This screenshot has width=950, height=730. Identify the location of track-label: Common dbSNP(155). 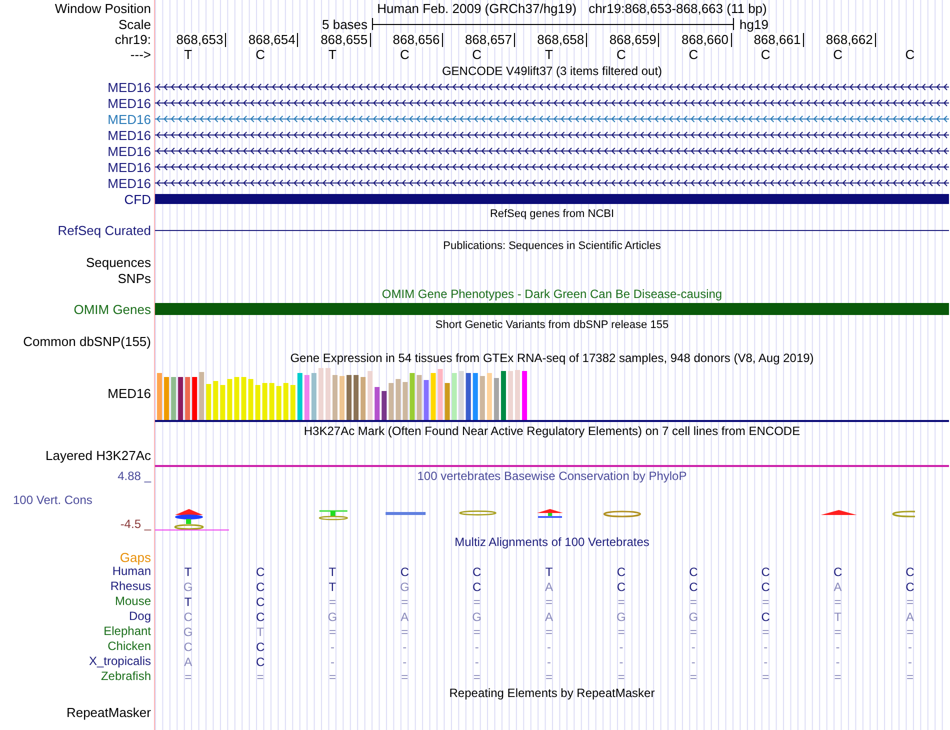
(87, 341).